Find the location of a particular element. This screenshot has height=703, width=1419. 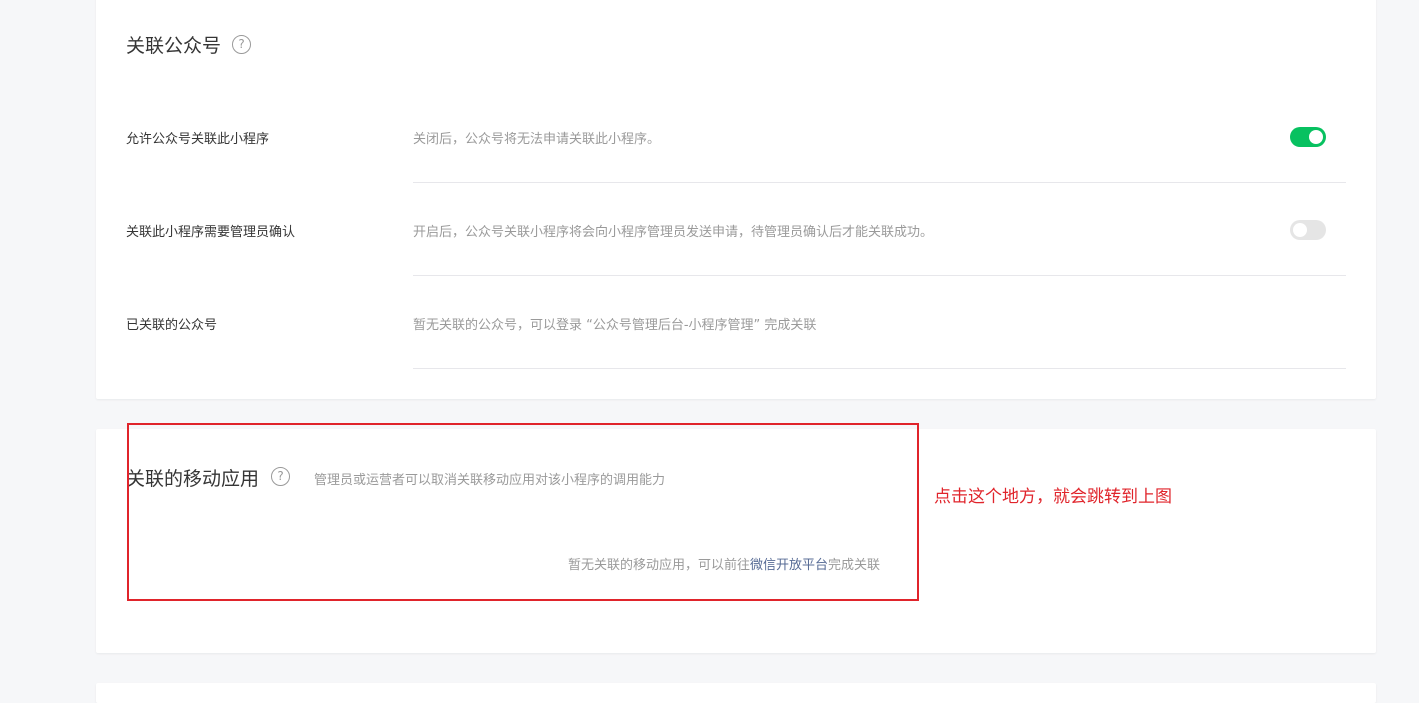

admin-confirm-switch is located at coordinates (1308, 230).